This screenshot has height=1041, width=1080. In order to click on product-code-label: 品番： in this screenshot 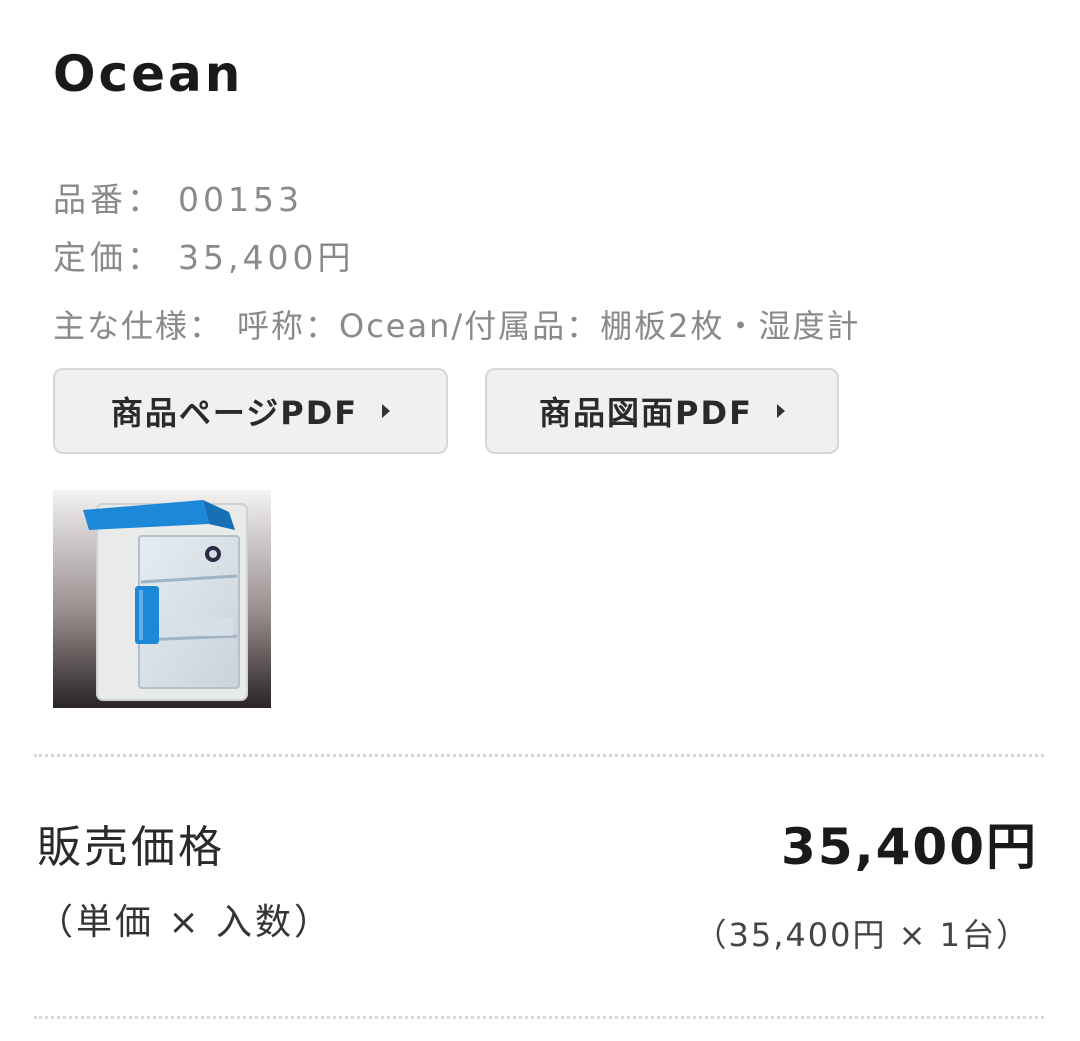, I will do `click(108, 199)`.